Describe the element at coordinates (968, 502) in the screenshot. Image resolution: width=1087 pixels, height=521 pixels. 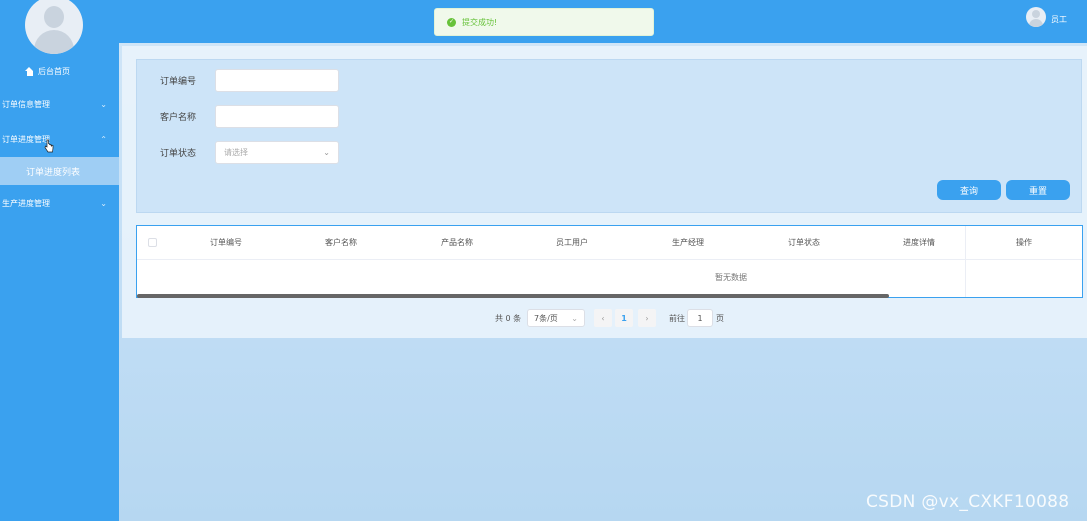
I see `watermark-text: CSDN @vx_CXKF10088` at that location.